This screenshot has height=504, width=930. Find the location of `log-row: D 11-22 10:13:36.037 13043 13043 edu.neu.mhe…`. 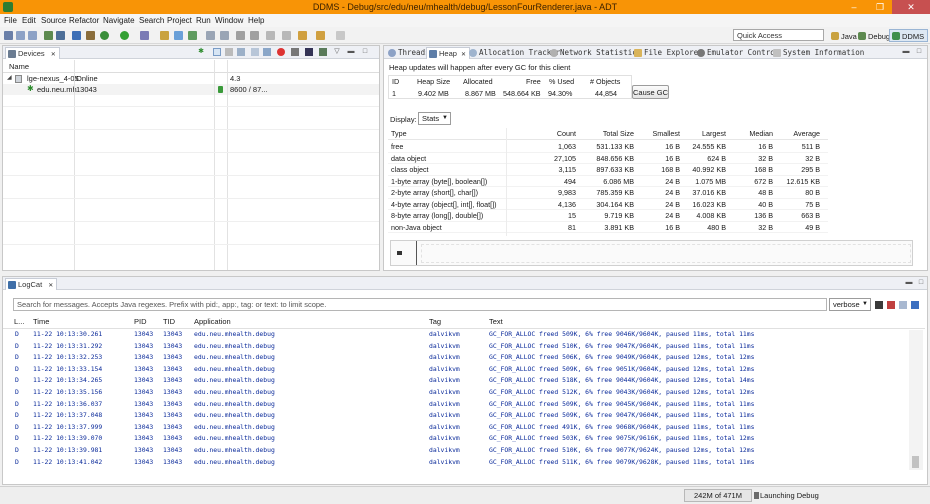

log-row: D 11-22 10:13:36.037 13043 13043 edu.neu.mhe… is located at coordinates (458, 404).